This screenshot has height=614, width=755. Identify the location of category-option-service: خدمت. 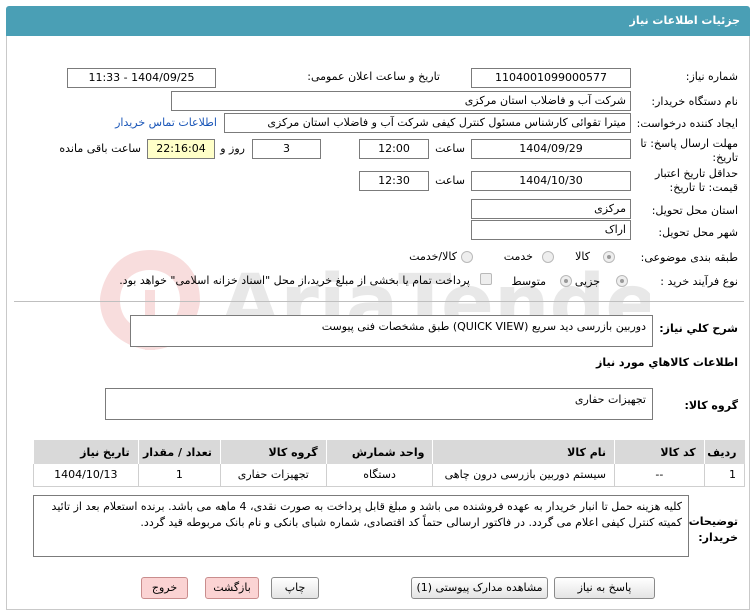
(518, 256).